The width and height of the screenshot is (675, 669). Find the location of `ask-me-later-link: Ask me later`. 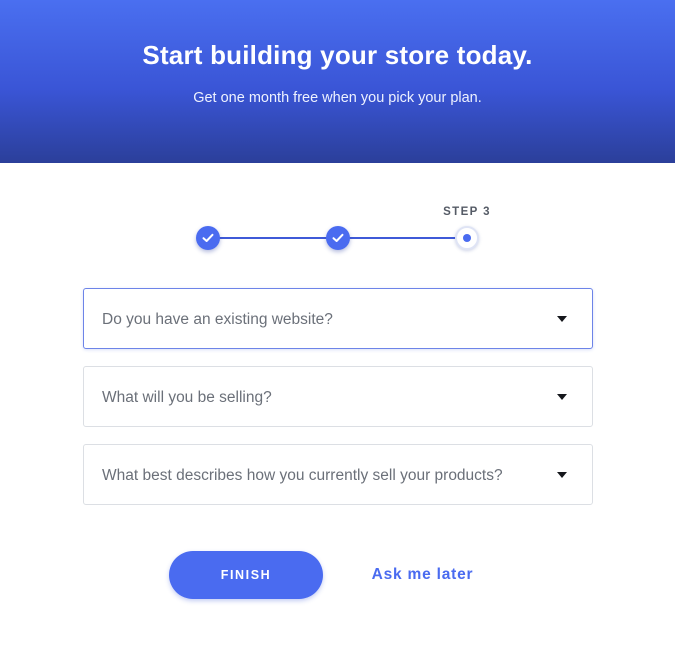

ask-me-later-link: Ask me later is located at coordinates (422, 575).